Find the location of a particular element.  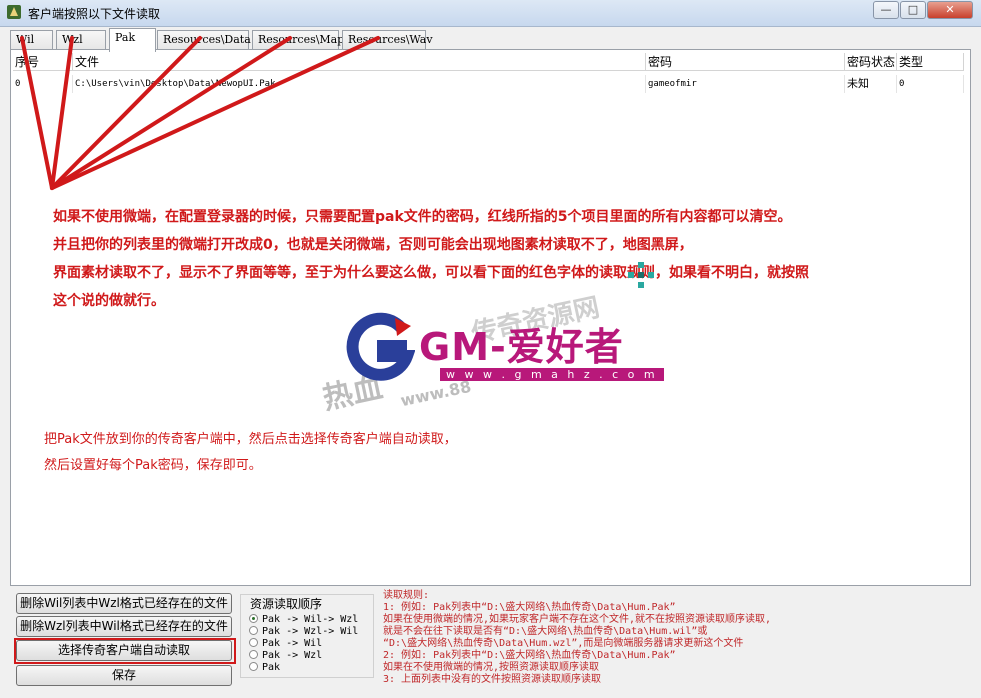

radio-order-pak-wil-wzl: Pak -> Wil-> Wzl is located at coordinates (304, 619).